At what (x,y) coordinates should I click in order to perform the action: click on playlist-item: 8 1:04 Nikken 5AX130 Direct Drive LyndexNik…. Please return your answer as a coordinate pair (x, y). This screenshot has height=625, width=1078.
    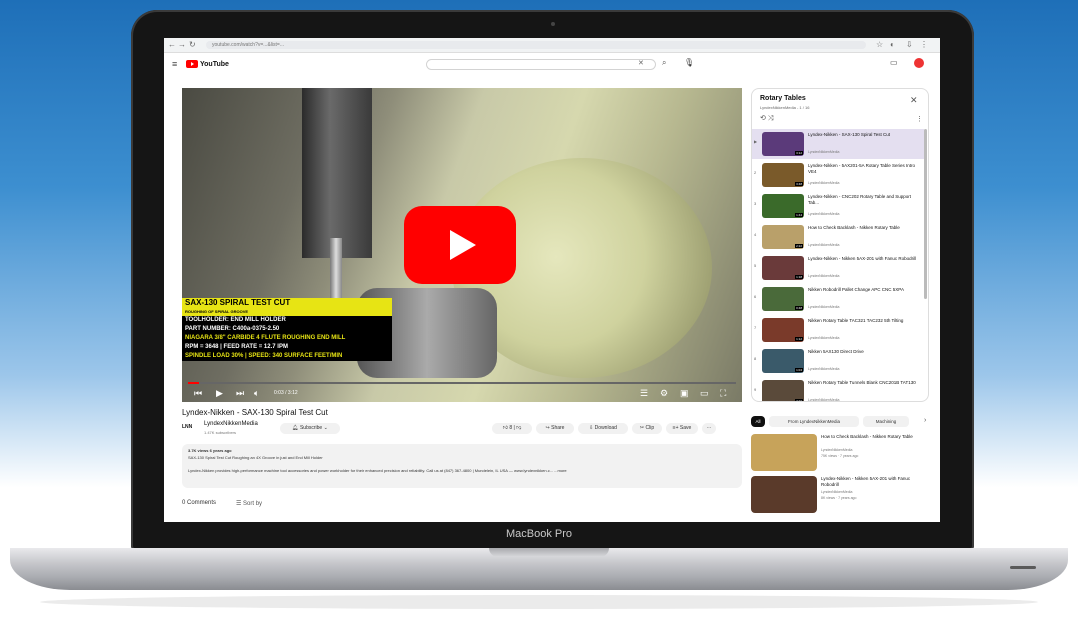
    Looking at the image, I should click on (838, 361).